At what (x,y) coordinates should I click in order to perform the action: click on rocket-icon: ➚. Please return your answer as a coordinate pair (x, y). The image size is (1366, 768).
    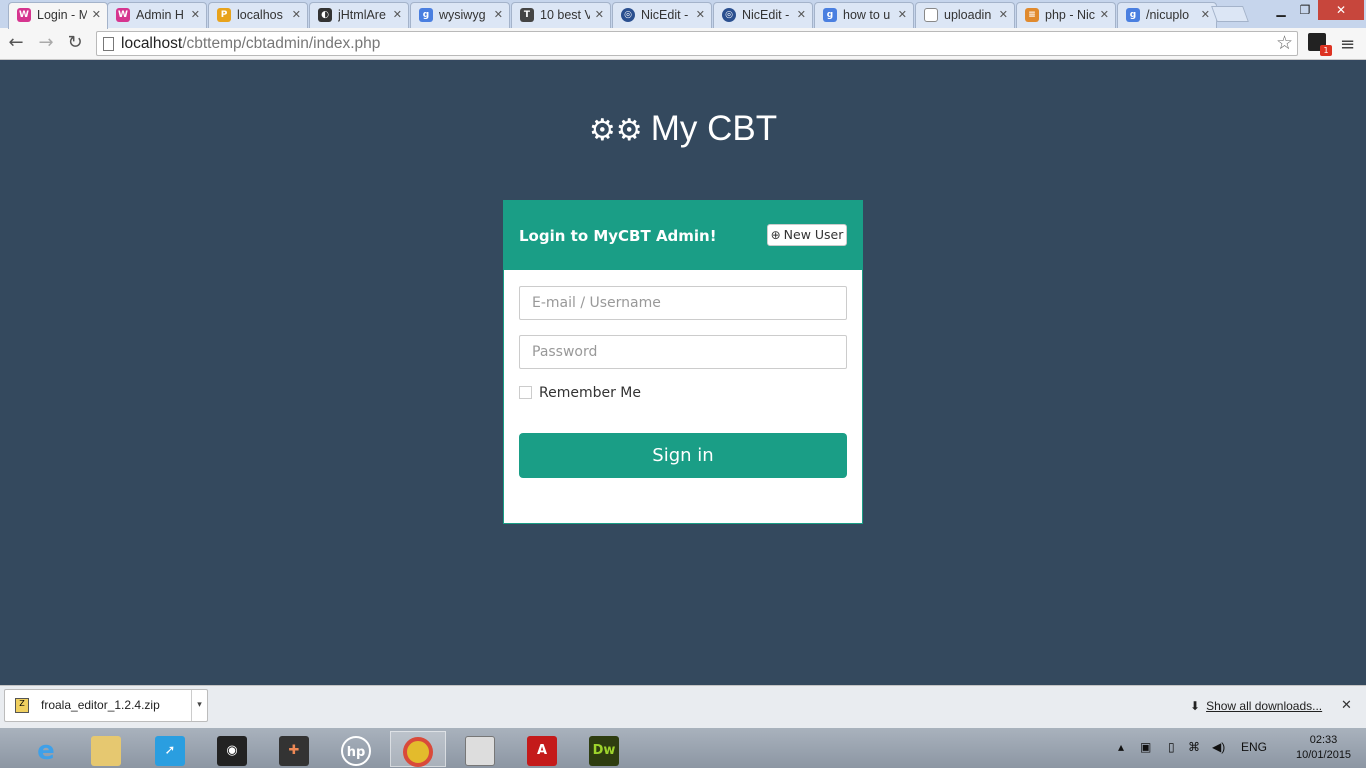
    Looking at the image, I should click on (170, 749).